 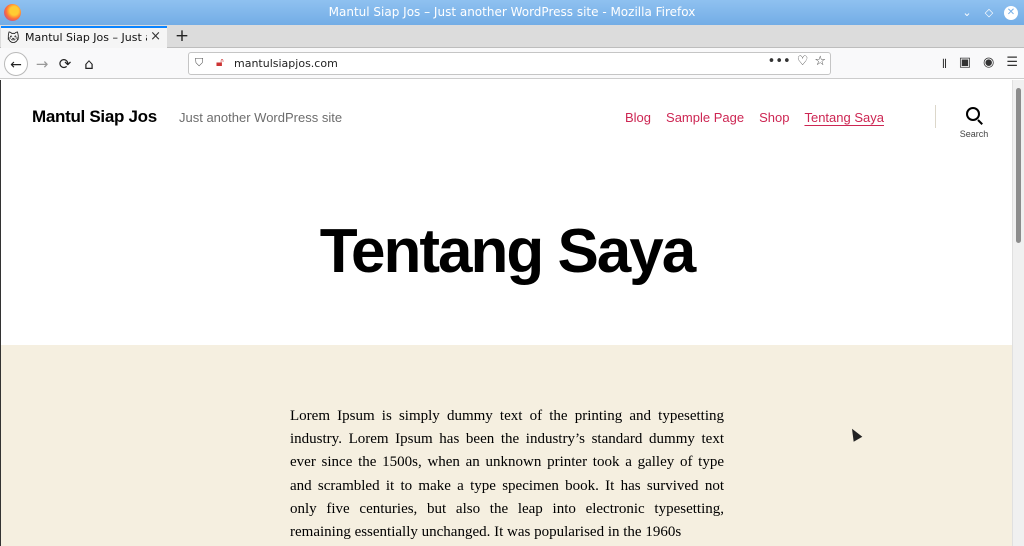 I want to click on forward-button: →, so click(x=42, y=64).